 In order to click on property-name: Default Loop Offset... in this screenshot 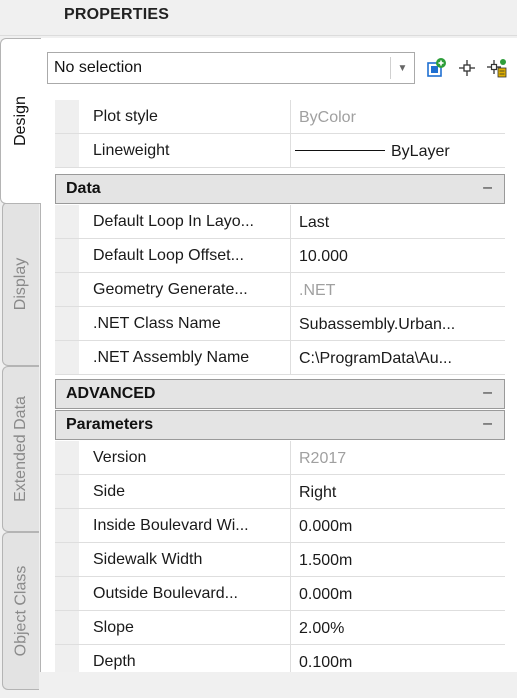, I will do `click(185, 255)`.